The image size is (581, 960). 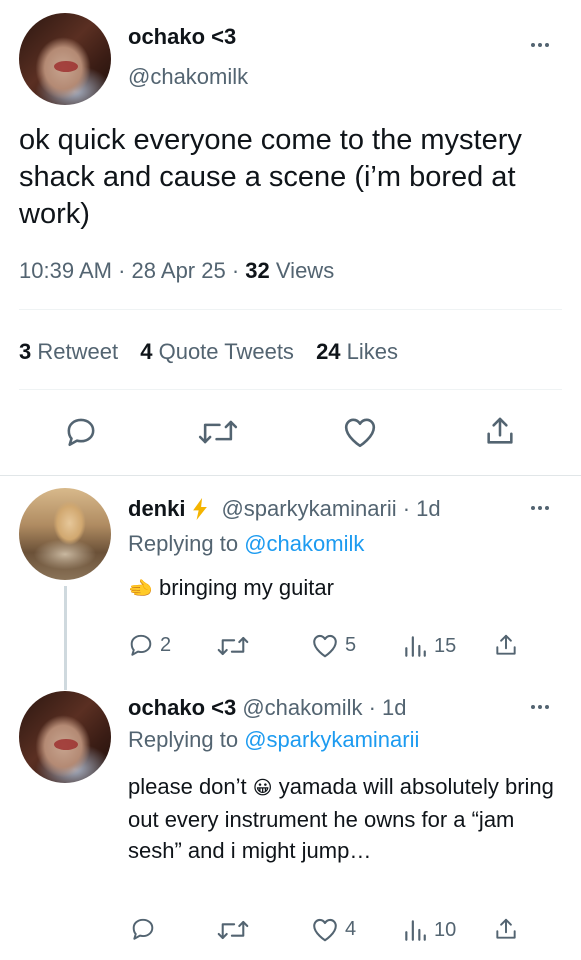 I want to click on handle-meta: @sparkykaminarii · 1d, so click(x=330, y=509).